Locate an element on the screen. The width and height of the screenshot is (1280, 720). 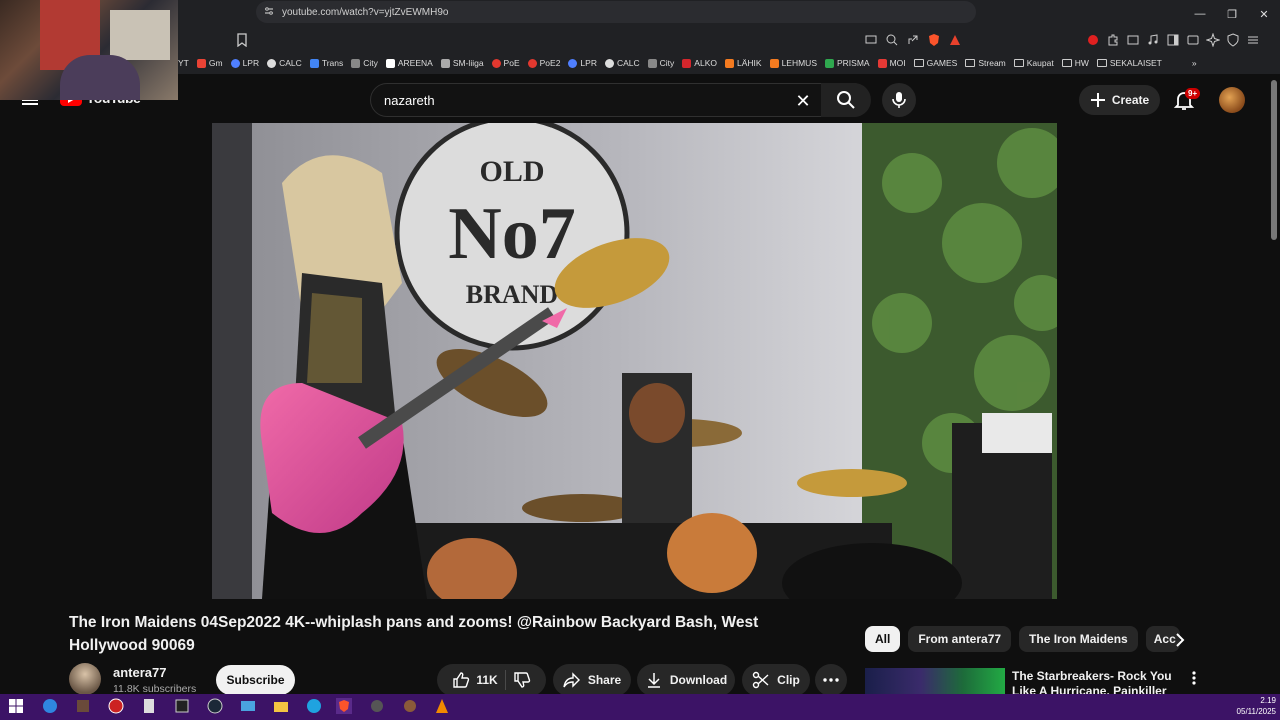
sidebar-icon is located at coordinates (1173, 40).